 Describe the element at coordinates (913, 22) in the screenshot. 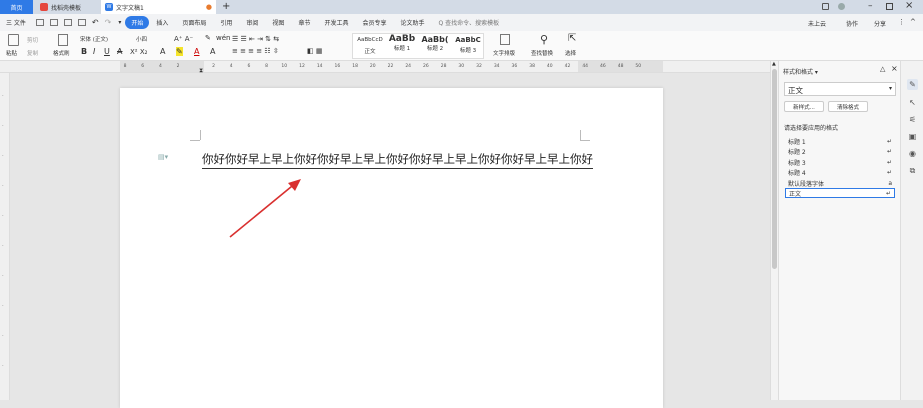

I see `collapse-ribbon-icon: ^` at that location.